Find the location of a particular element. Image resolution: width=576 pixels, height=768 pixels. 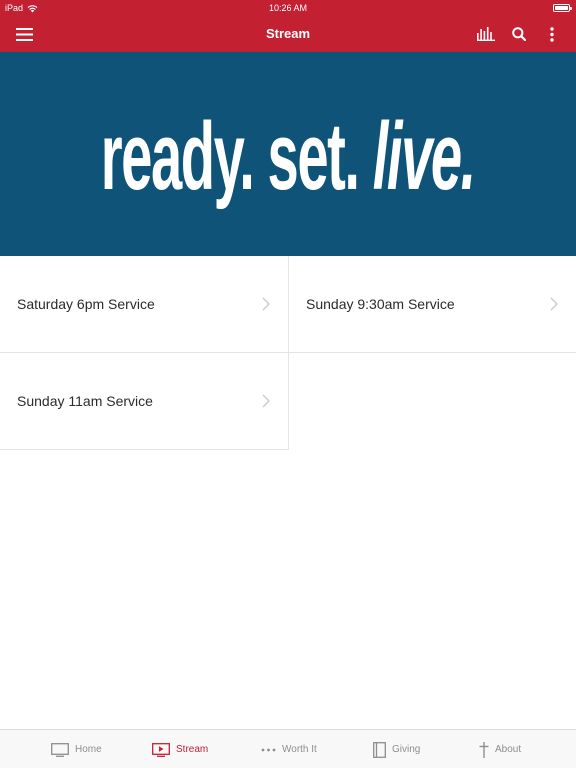

status-bar: iPad 10:26 AM is located at coordinates (288, 8).